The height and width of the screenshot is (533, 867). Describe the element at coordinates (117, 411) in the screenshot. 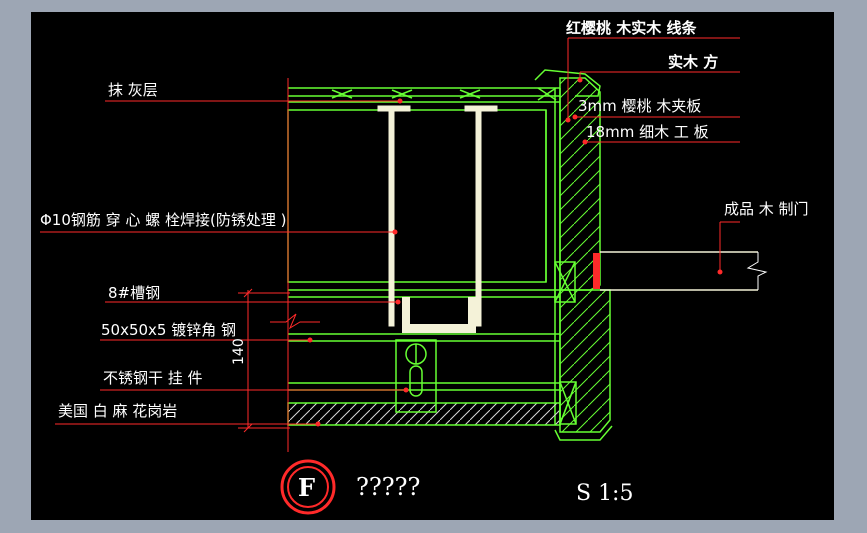

I see `label-granite: 美国 白 麻 花岗岩` at that location.